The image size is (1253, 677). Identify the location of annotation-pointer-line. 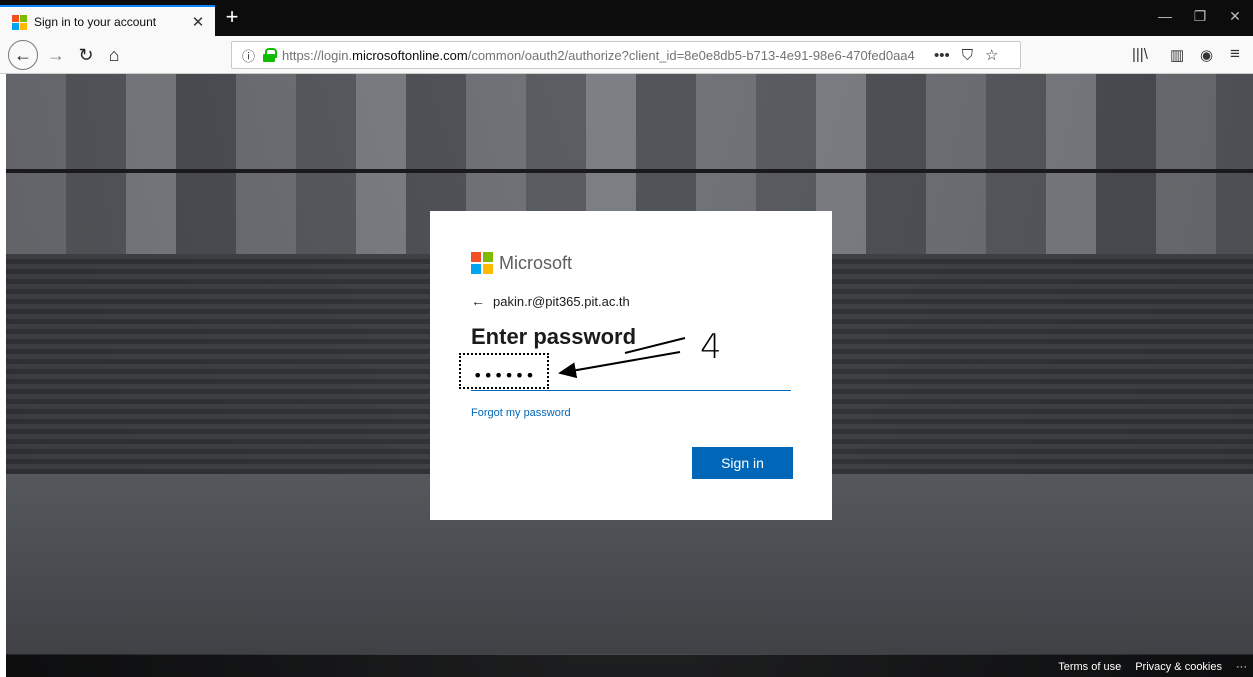
(655, 345).